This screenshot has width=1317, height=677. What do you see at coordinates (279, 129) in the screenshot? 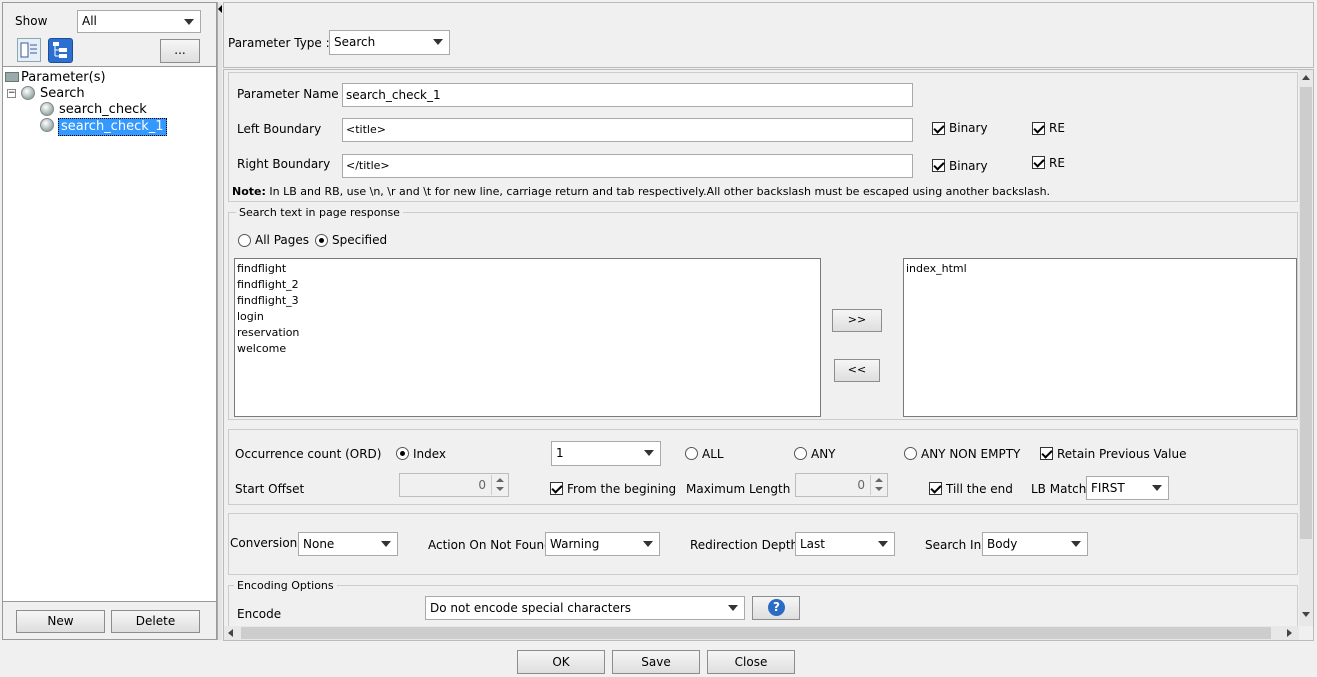
I see `left-boundary-label: Left Boundary` at bounding box center [279, 129].